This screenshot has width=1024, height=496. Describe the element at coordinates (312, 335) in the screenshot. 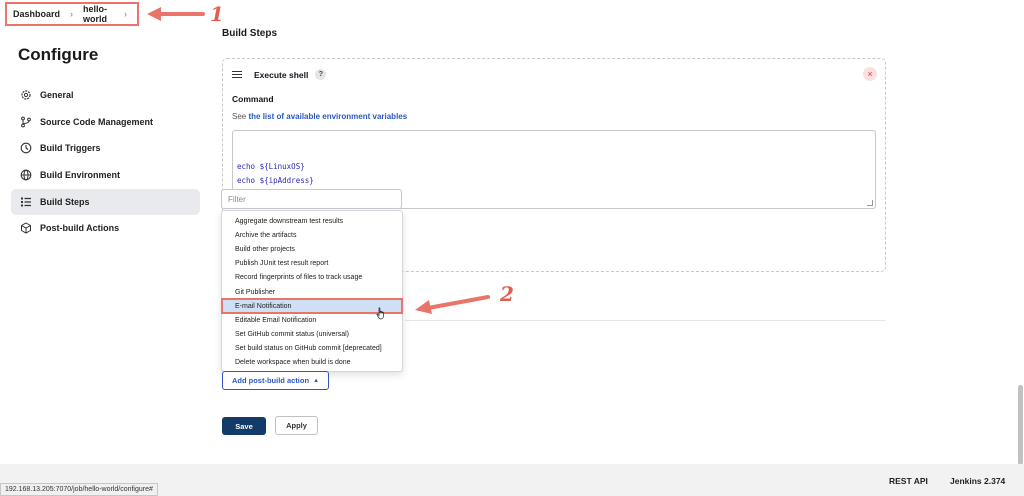

I see `menu-item: Set GitHub commit status (universal)` at that location.